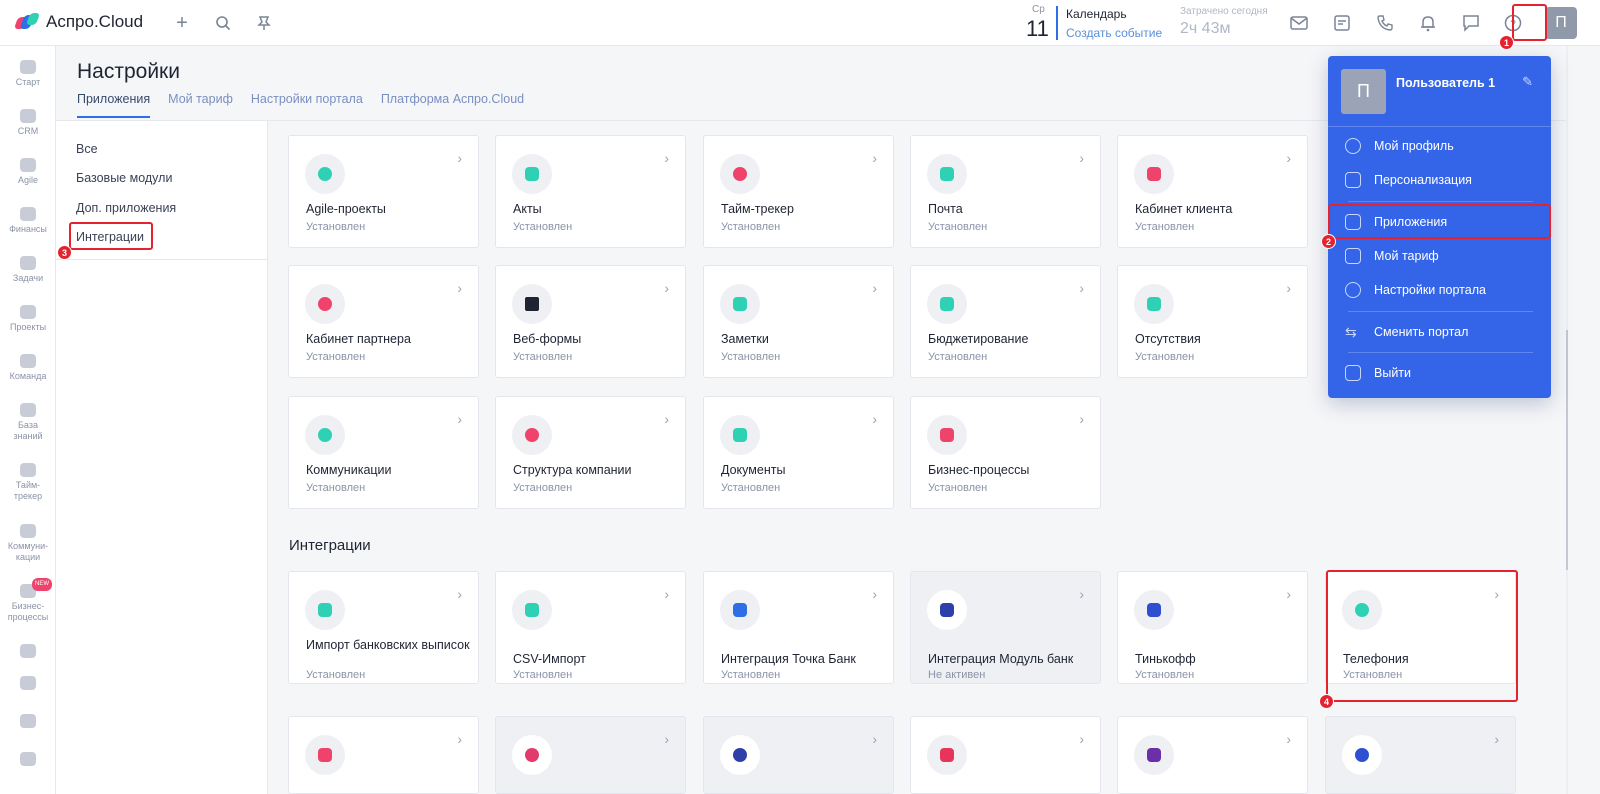 This screenshot has height=794, width=1600. I want to click on bell-icon, so click(1428, 23).